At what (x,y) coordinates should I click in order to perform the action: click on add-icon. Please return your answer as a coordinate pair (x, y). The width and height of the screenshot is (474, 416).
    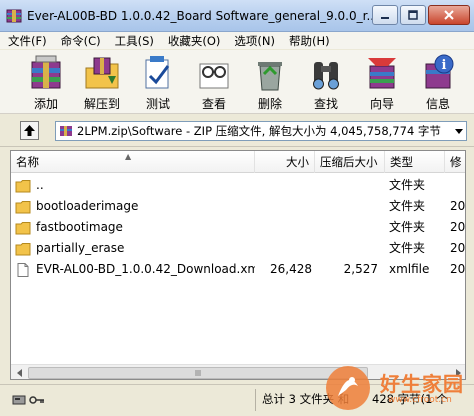
    Looking at the image, I should click on (46, 72).